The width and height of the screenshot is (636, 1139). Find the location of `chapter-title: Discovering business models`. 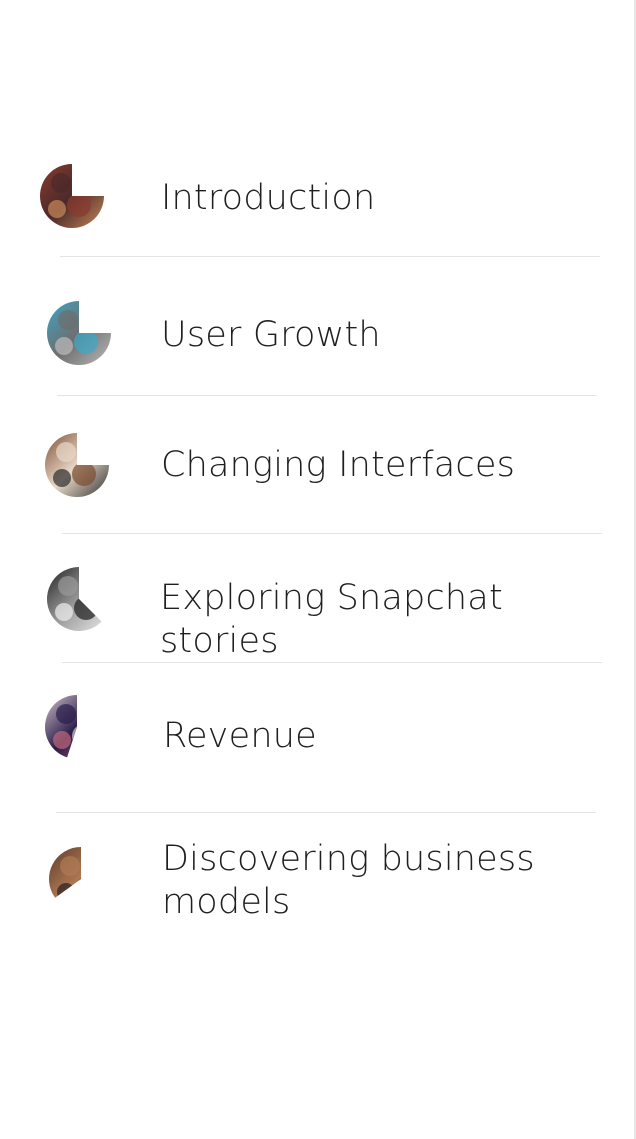

chapter-title: Discovering business models is located at coordinates (348, 880).